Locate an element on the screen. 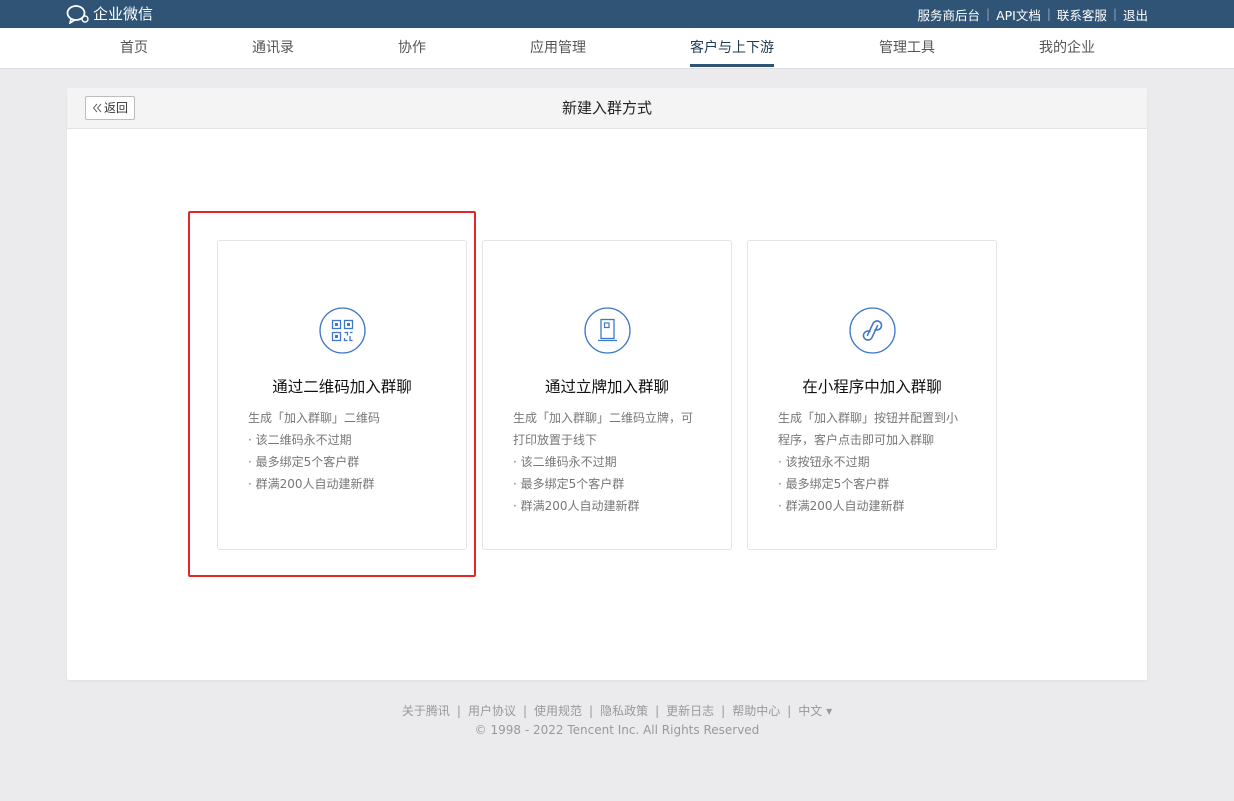 The image size is (1234, 801). card-desc-line: · 该按钮永不过期 is located at coordinates (824, 462).